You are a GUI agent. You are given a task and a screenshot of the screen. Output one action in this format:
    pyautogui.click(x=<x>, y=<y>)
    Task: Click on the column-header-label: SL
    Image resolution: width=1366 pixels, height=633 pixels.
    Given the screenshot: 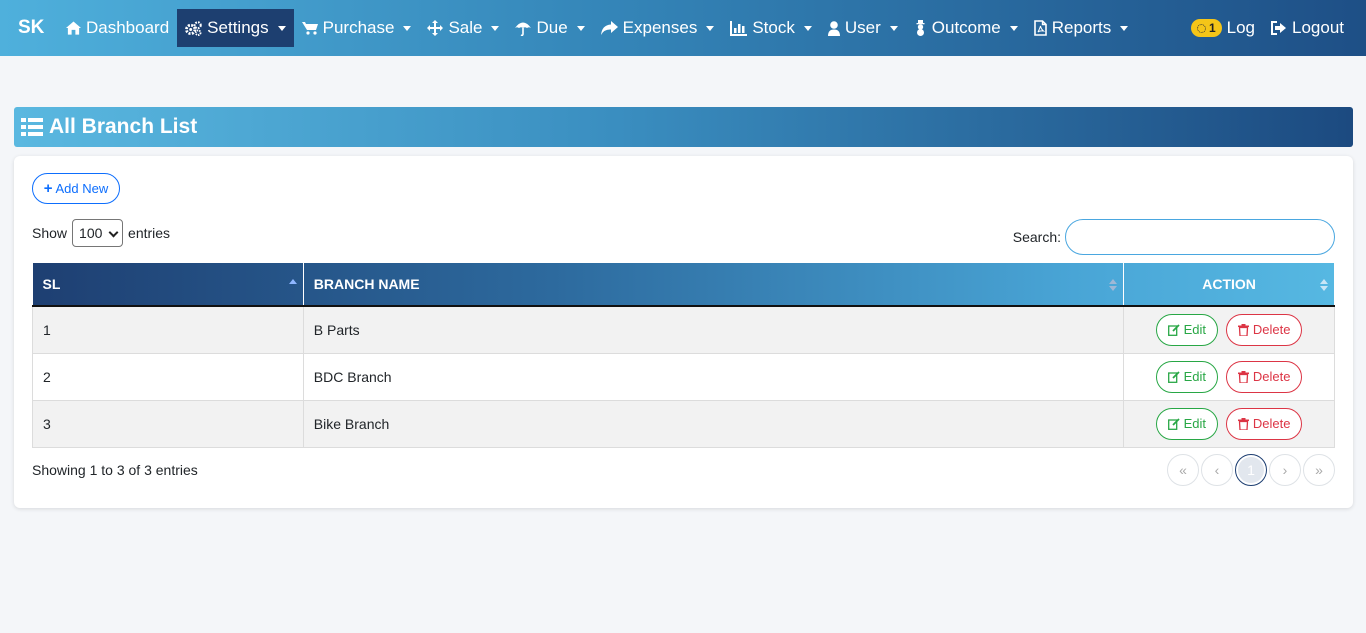 What is the action you would take?
    pyautogui.click(x=51, y=284)
    